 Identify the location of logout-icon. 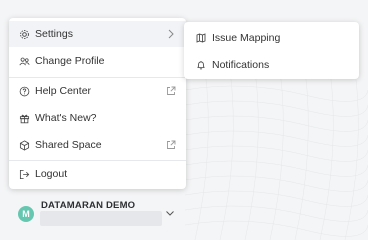
(24, 174).